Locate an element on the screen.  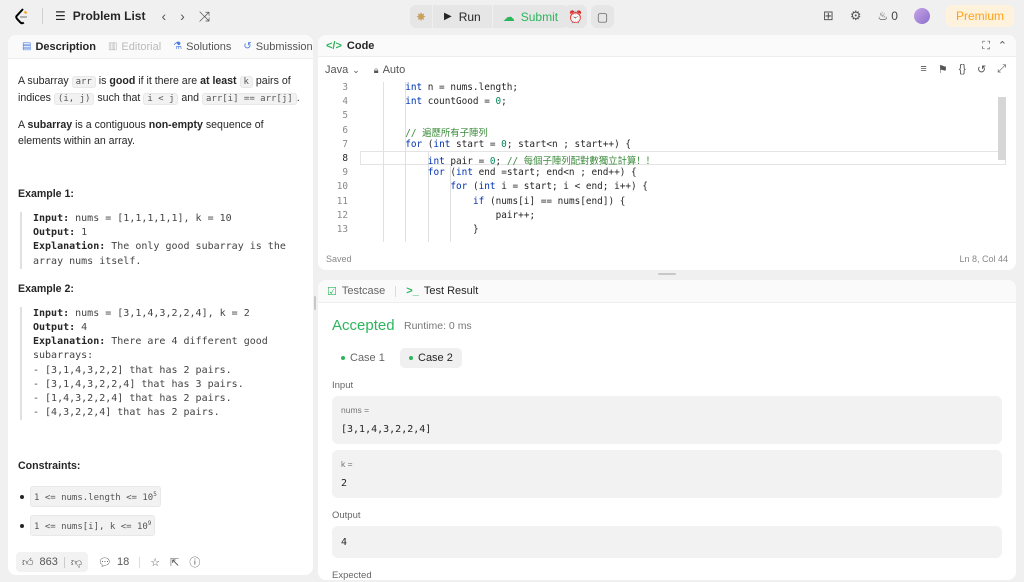
streak-count: 0 is located at coordinates (894, 16).